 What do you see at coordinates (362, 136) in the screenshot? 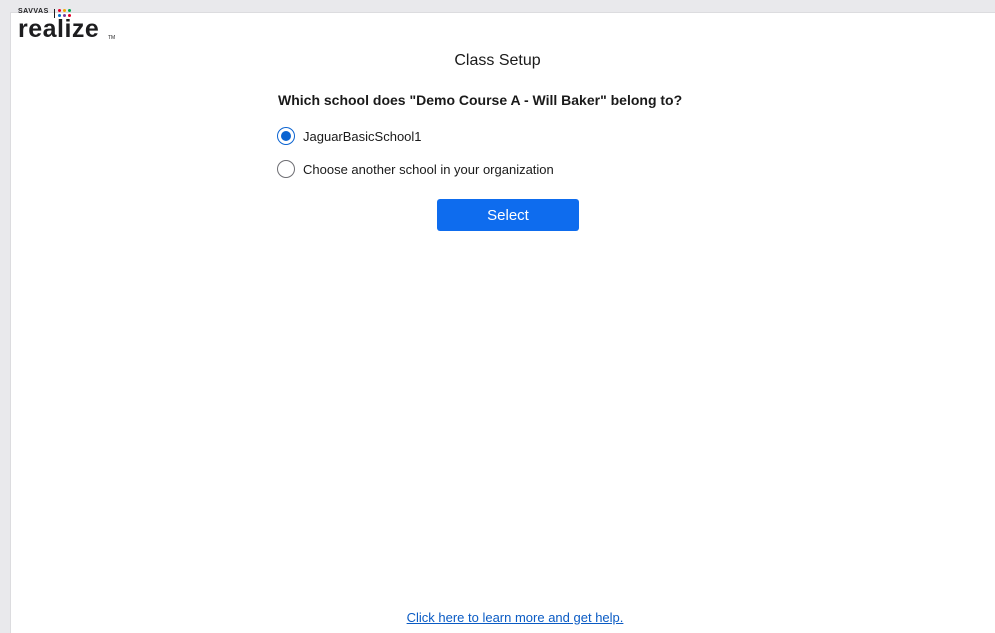
I see `school-option-label: JaguarBasicSchool1` at bounding box center [362, 136].